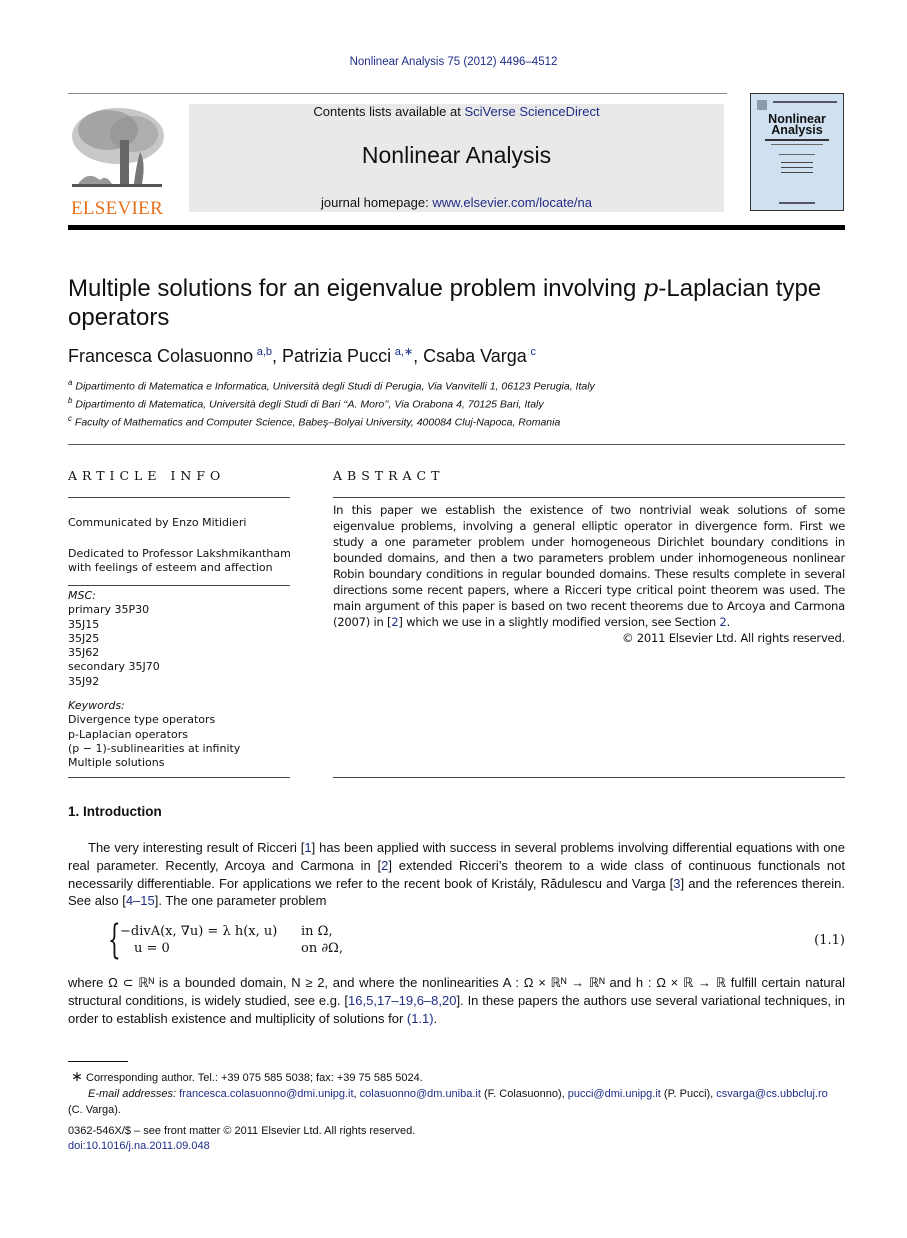  What do you see at coordinates (397, 93) in the screenshot?
I see `header-rule` at bounding box center [397, 93].